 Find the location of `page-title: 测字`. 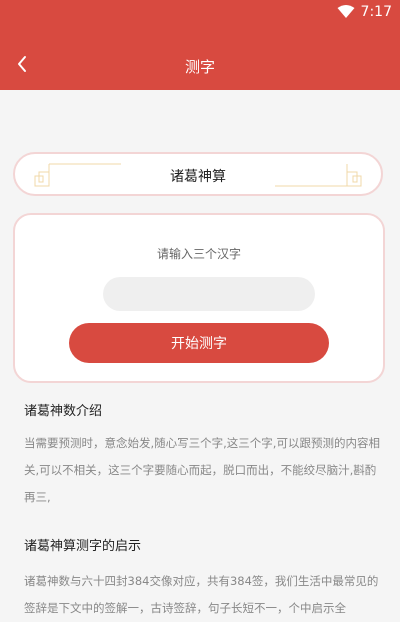

page-title: 测字 is located at coordinates (199, 67).